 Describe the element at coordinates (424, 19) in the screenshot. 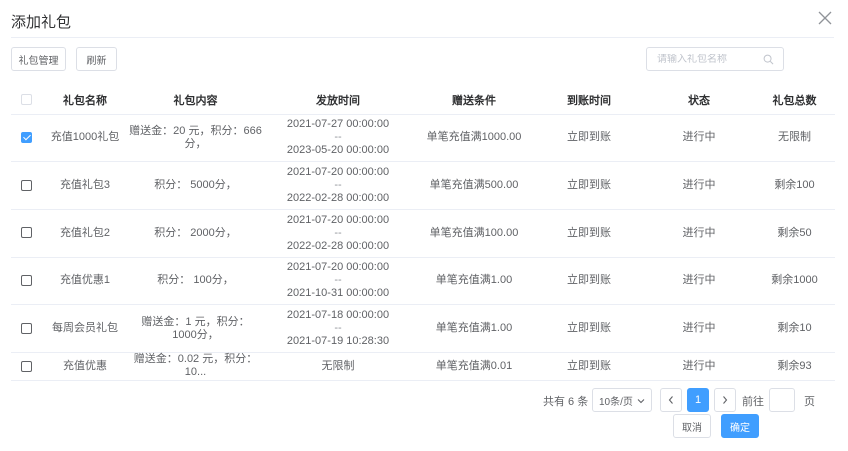

I see `dialog-header: 添加礼包` at that location.